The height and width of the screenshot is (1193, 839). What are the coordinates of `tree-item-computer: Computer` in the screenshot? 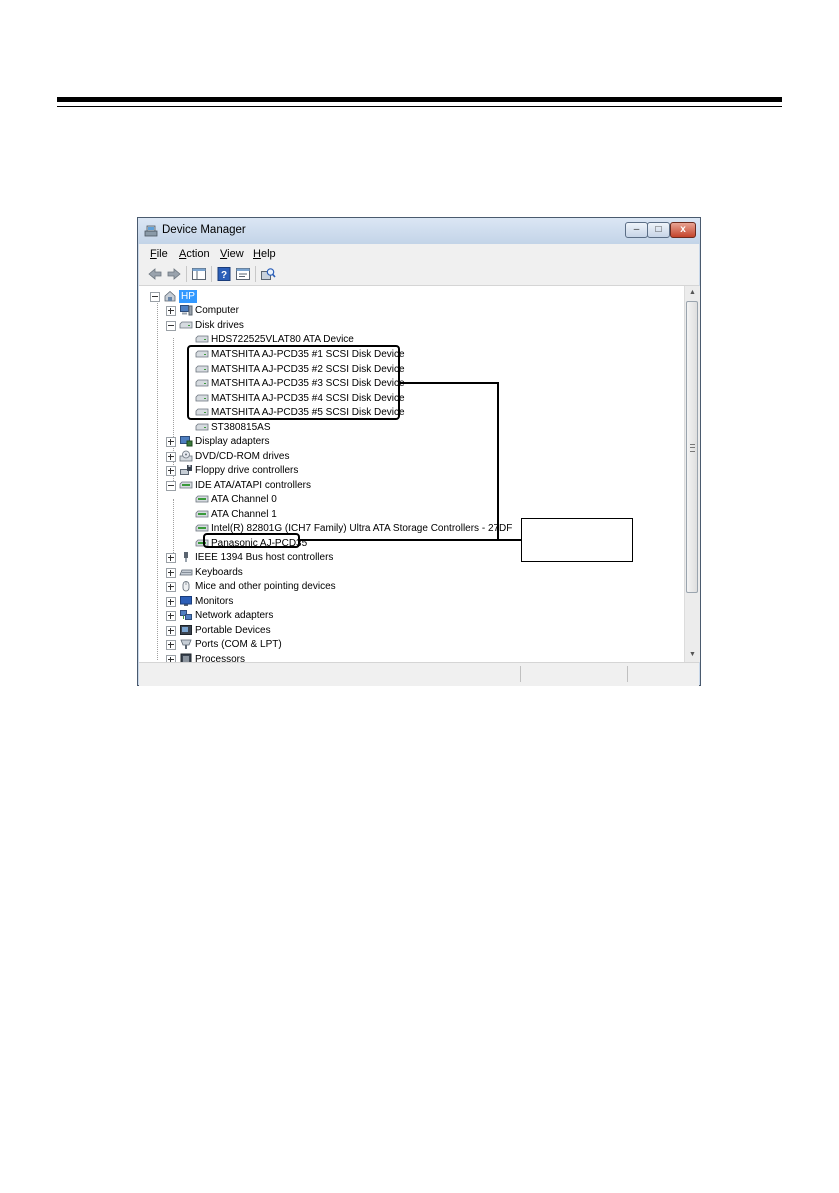 It's located at (286, 311).